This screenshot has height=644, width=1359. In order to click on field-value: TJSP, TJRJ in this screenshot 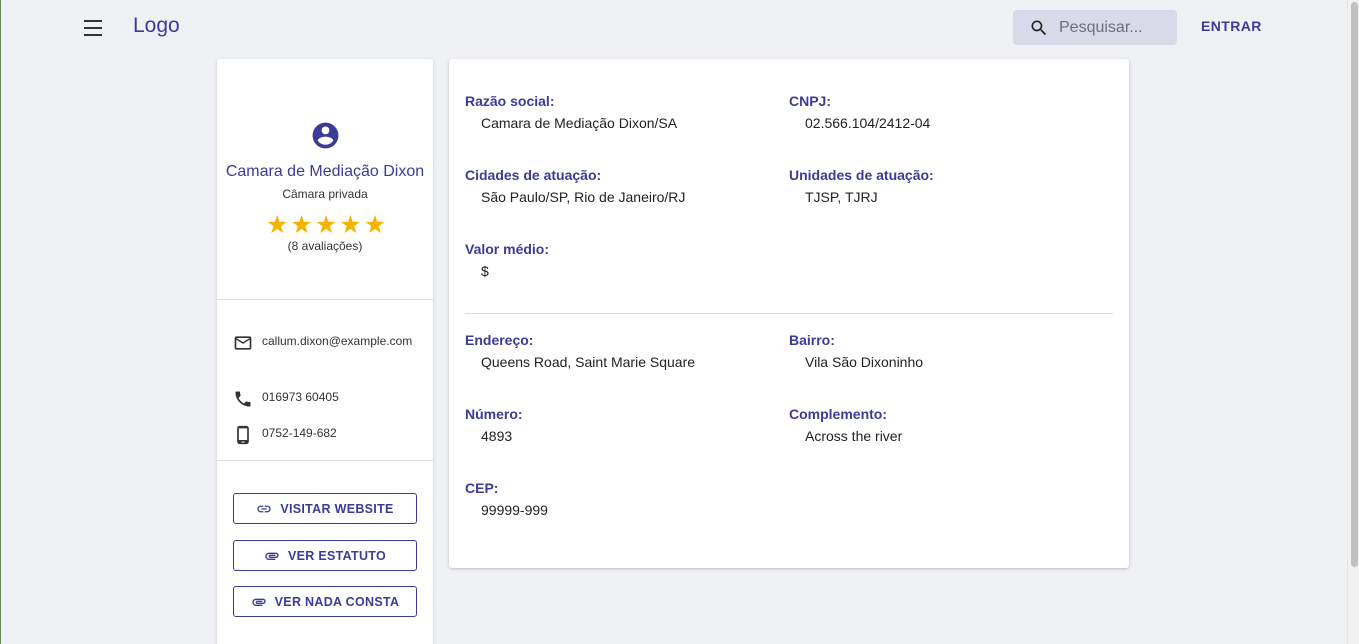, I will do `click(841, 197)`.